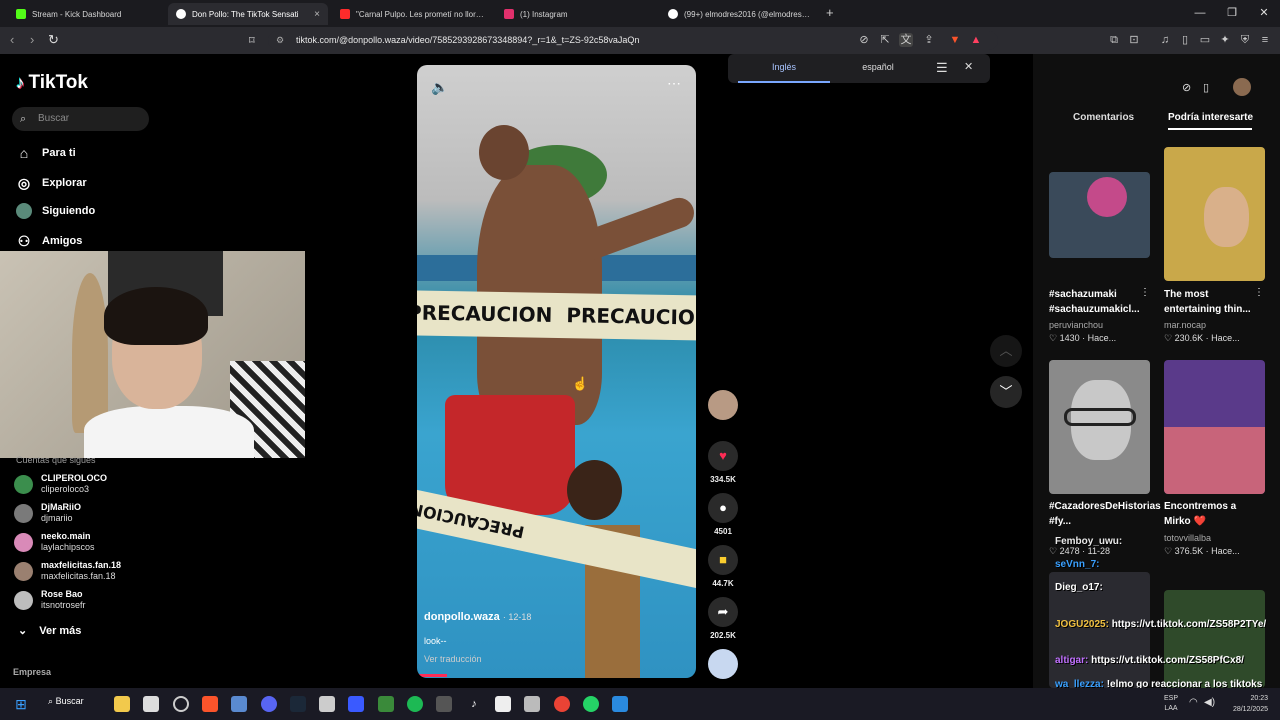 This screenshot has width=1280, height=720. I want to click on music-disc, so click(723, 664).